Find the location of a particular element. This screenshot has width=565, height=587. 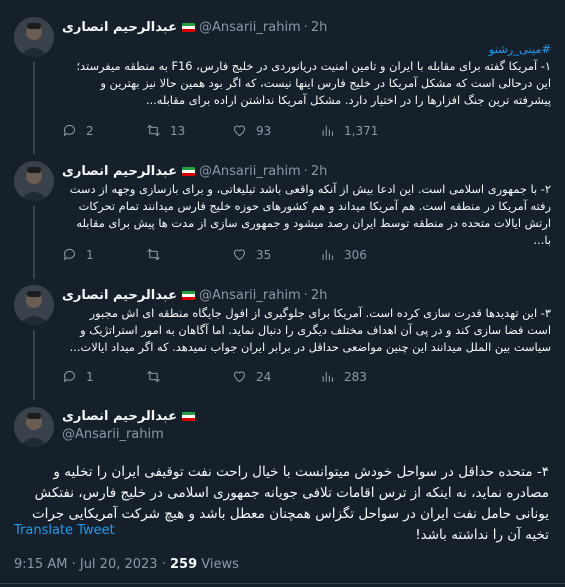

views-button: 306 is located at coordinates (343, 254).